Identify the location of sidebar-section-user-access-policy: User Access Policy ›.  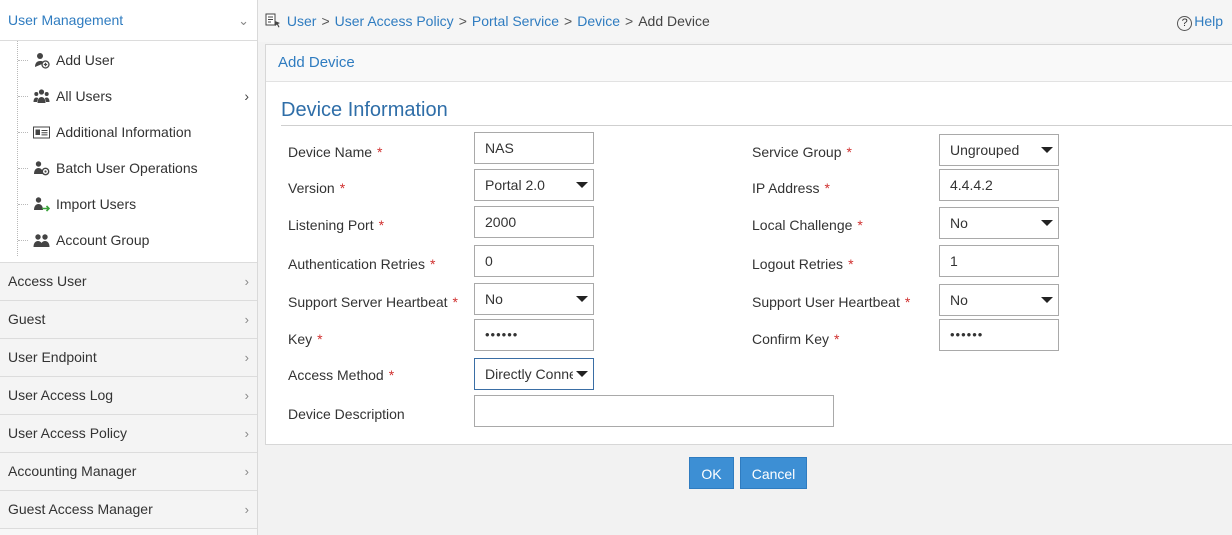
(128, 434).